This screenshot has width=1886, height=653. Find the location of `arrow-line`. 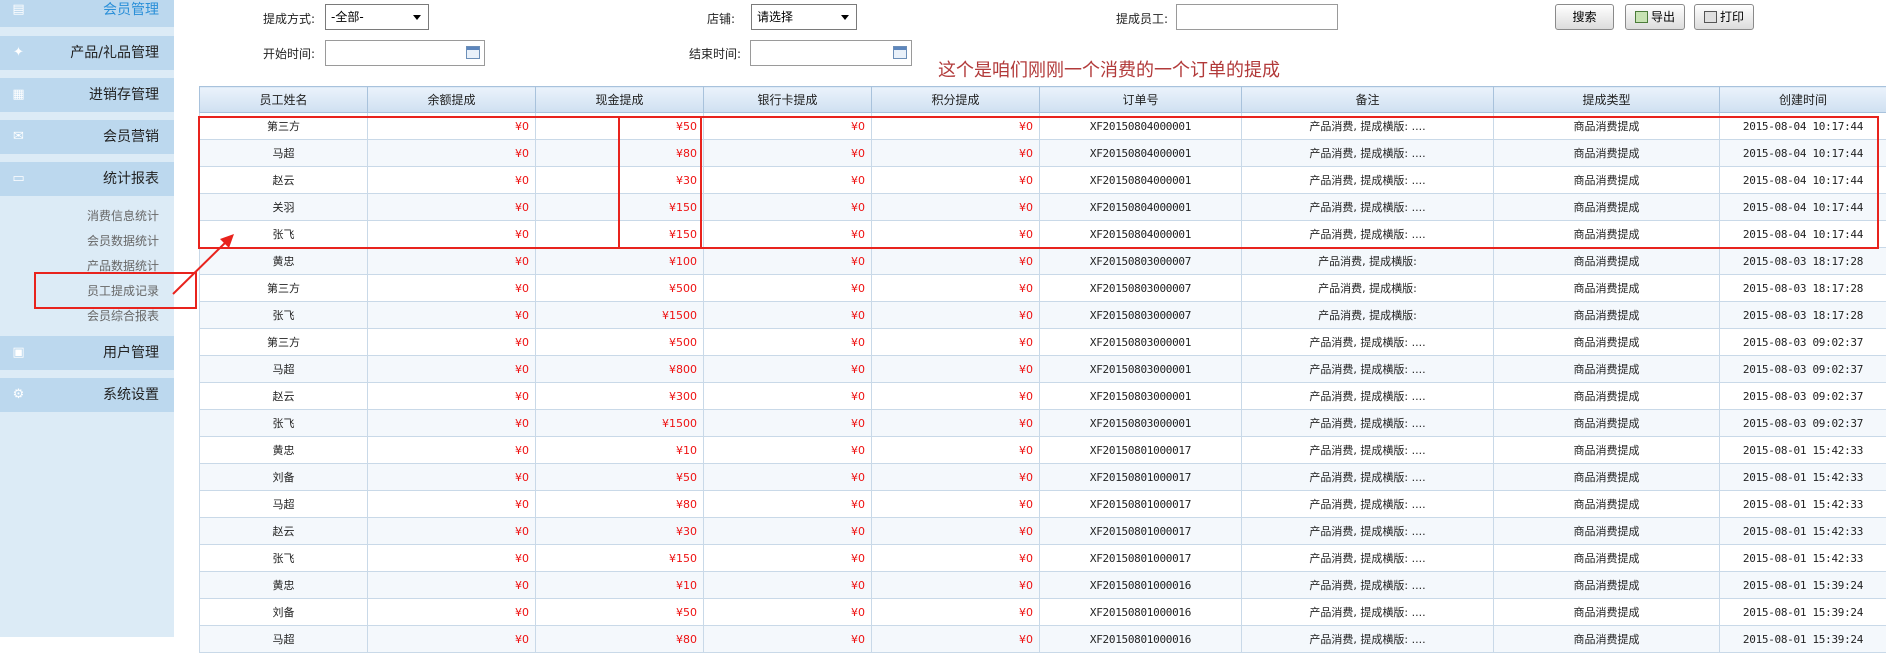

arrow-line is located at coordinates (200, 267).